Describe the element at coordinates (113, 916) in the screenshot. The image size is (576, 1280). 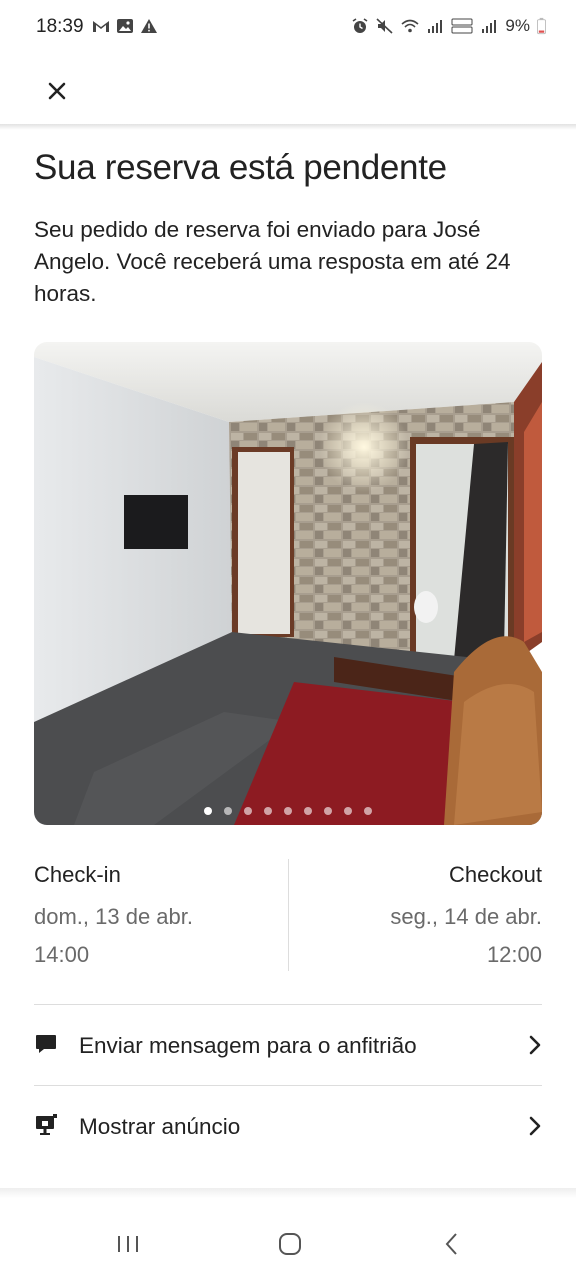
I see `checkin-date: dom., 13 de abr.` at that location.